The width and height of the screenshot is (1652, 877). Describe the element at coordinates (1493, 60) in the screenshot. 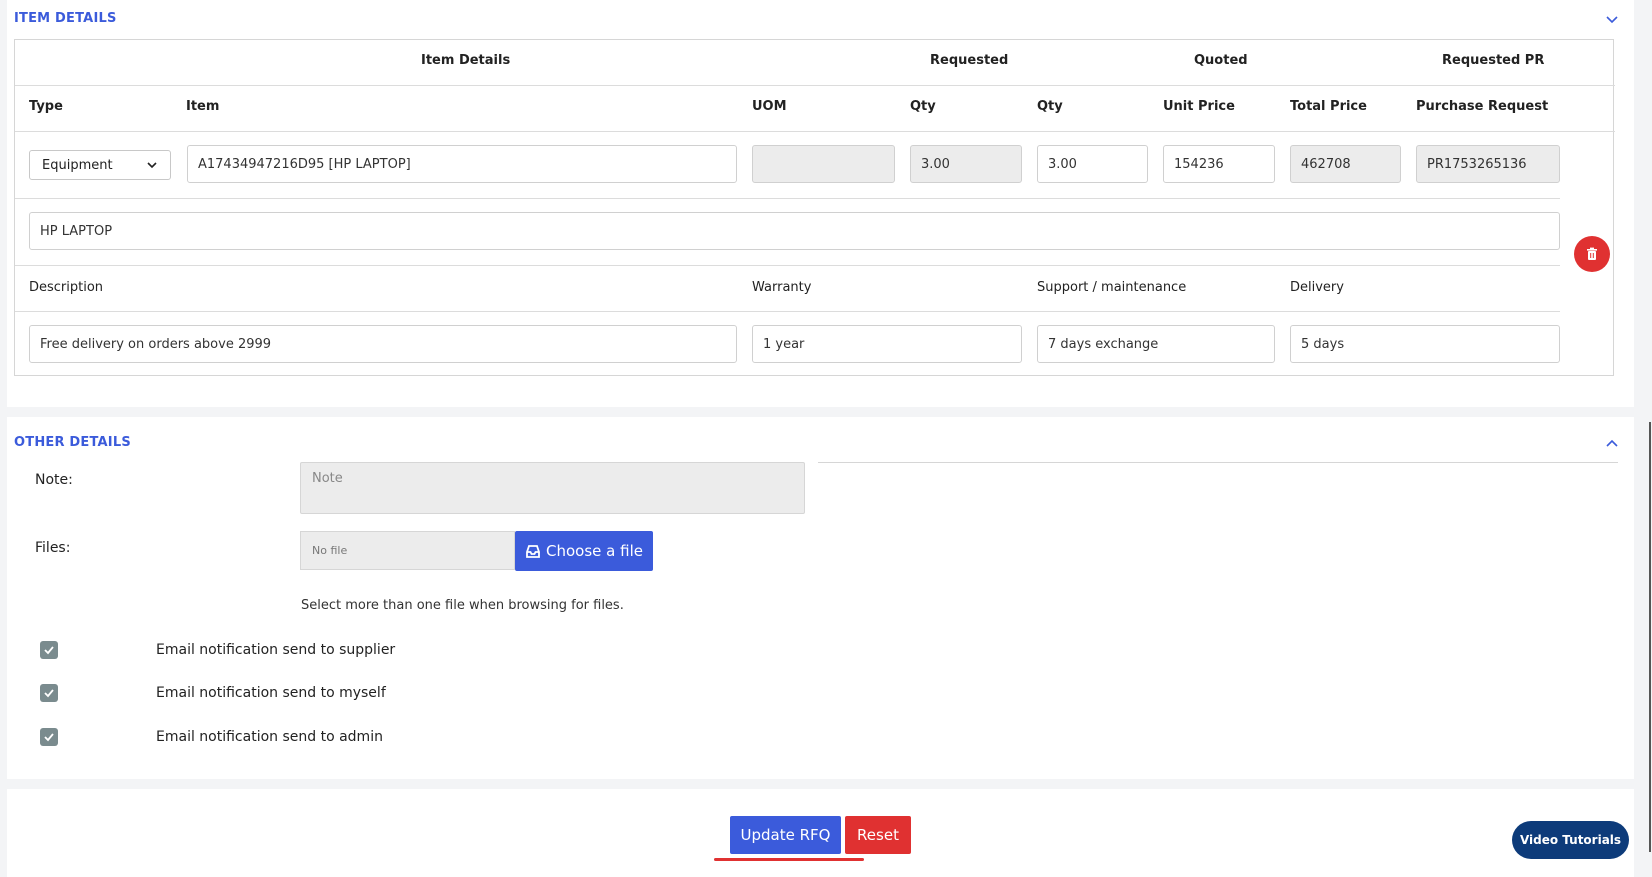

I see `header-requested-pr: Requested PR` at that location.